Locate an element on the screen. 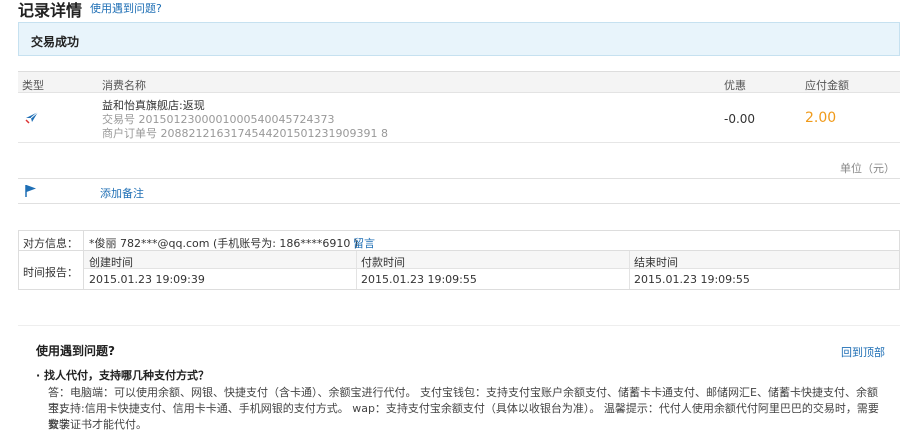 The height and width of the screenshot is (436, 900). back-to-top-link: 回到顶部 is located at coordinates (863, 352).